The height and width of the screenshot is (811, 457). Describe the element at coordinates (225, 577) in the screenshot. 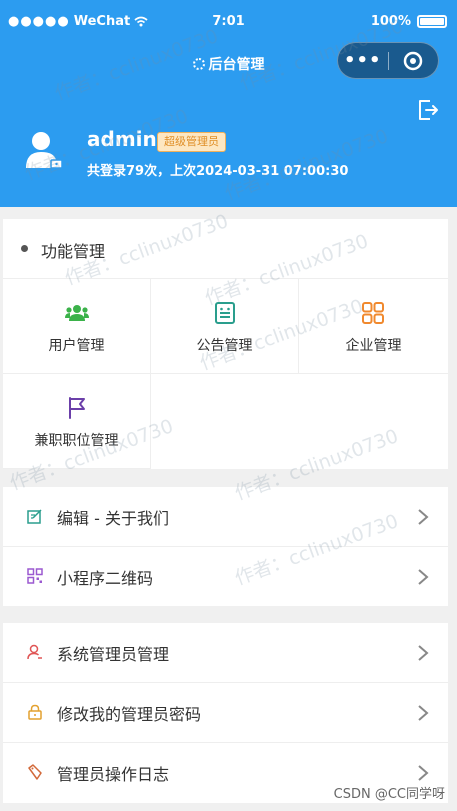

I see `list-item-qrcode: 小程序二维码` at that location.